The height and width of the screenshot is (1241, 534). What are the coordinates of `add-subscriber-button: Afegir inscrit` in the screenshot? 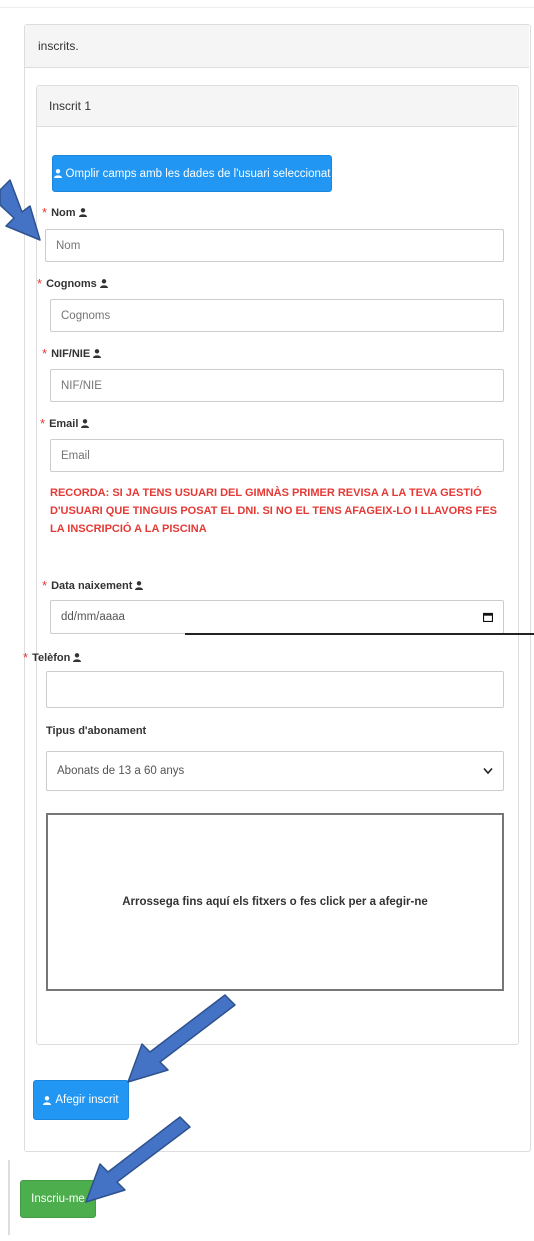 It's located at (81, 1100).